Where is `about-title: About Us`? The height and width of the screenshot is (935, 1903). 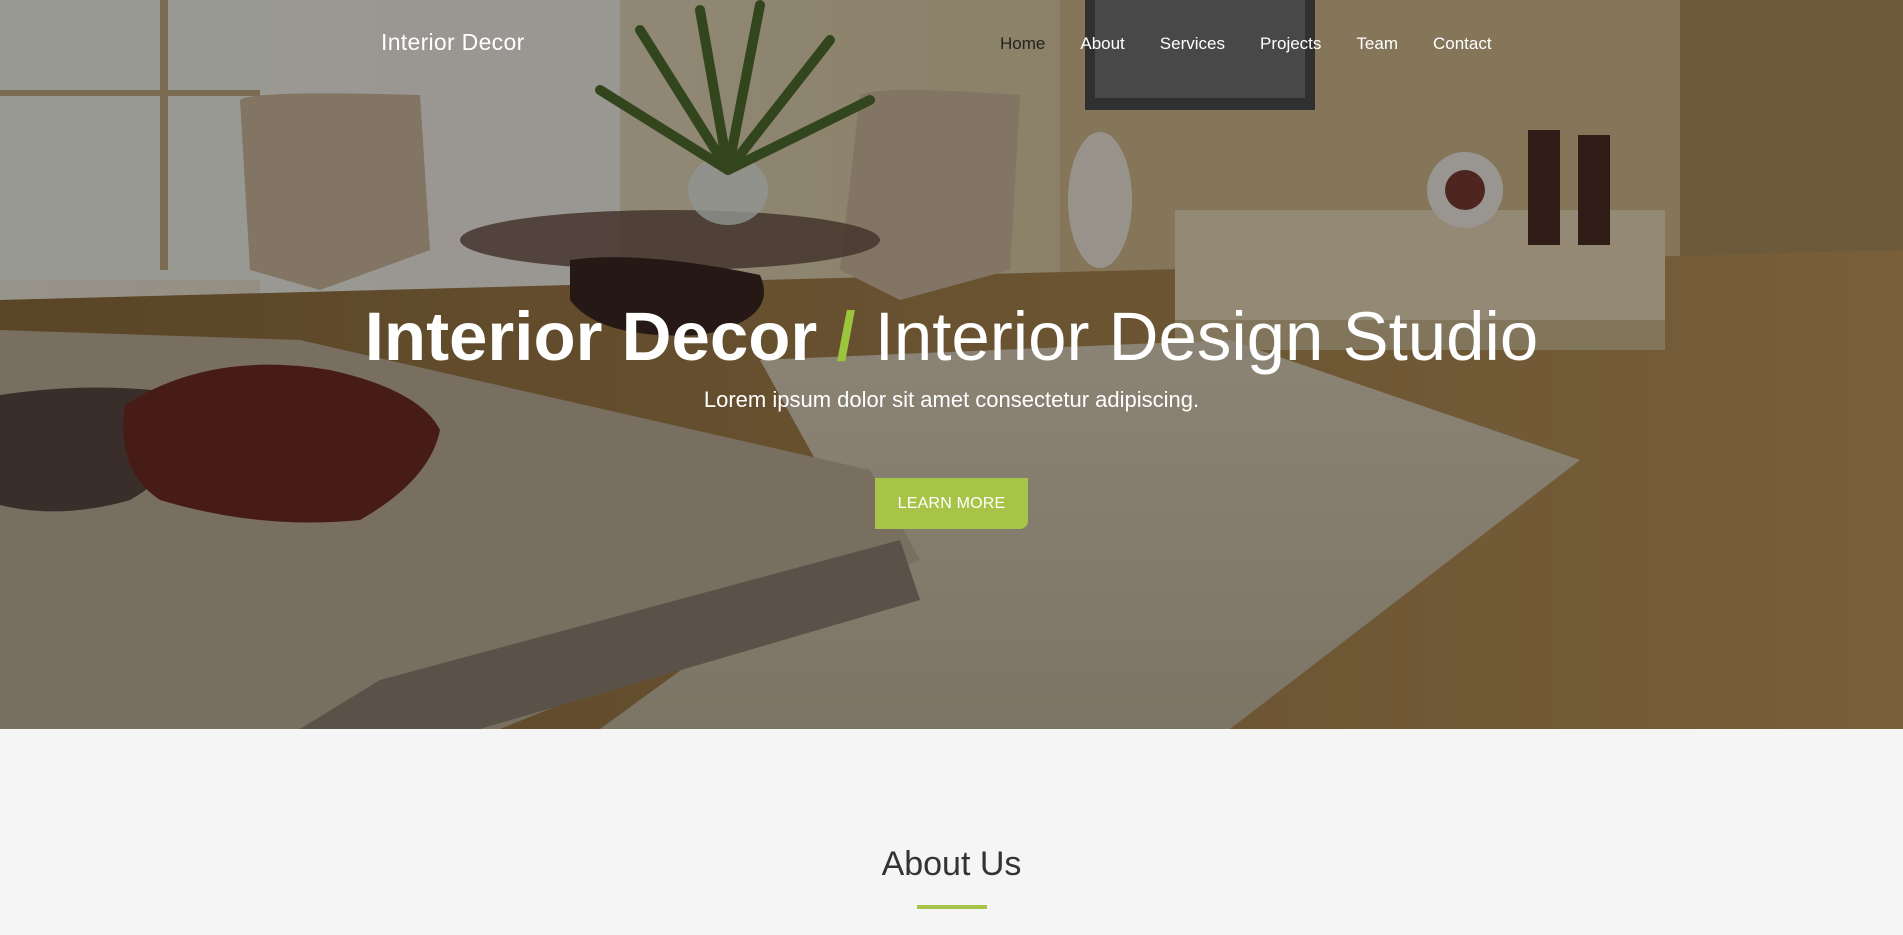
about-title: About Us is located at coordinates (951, 864).